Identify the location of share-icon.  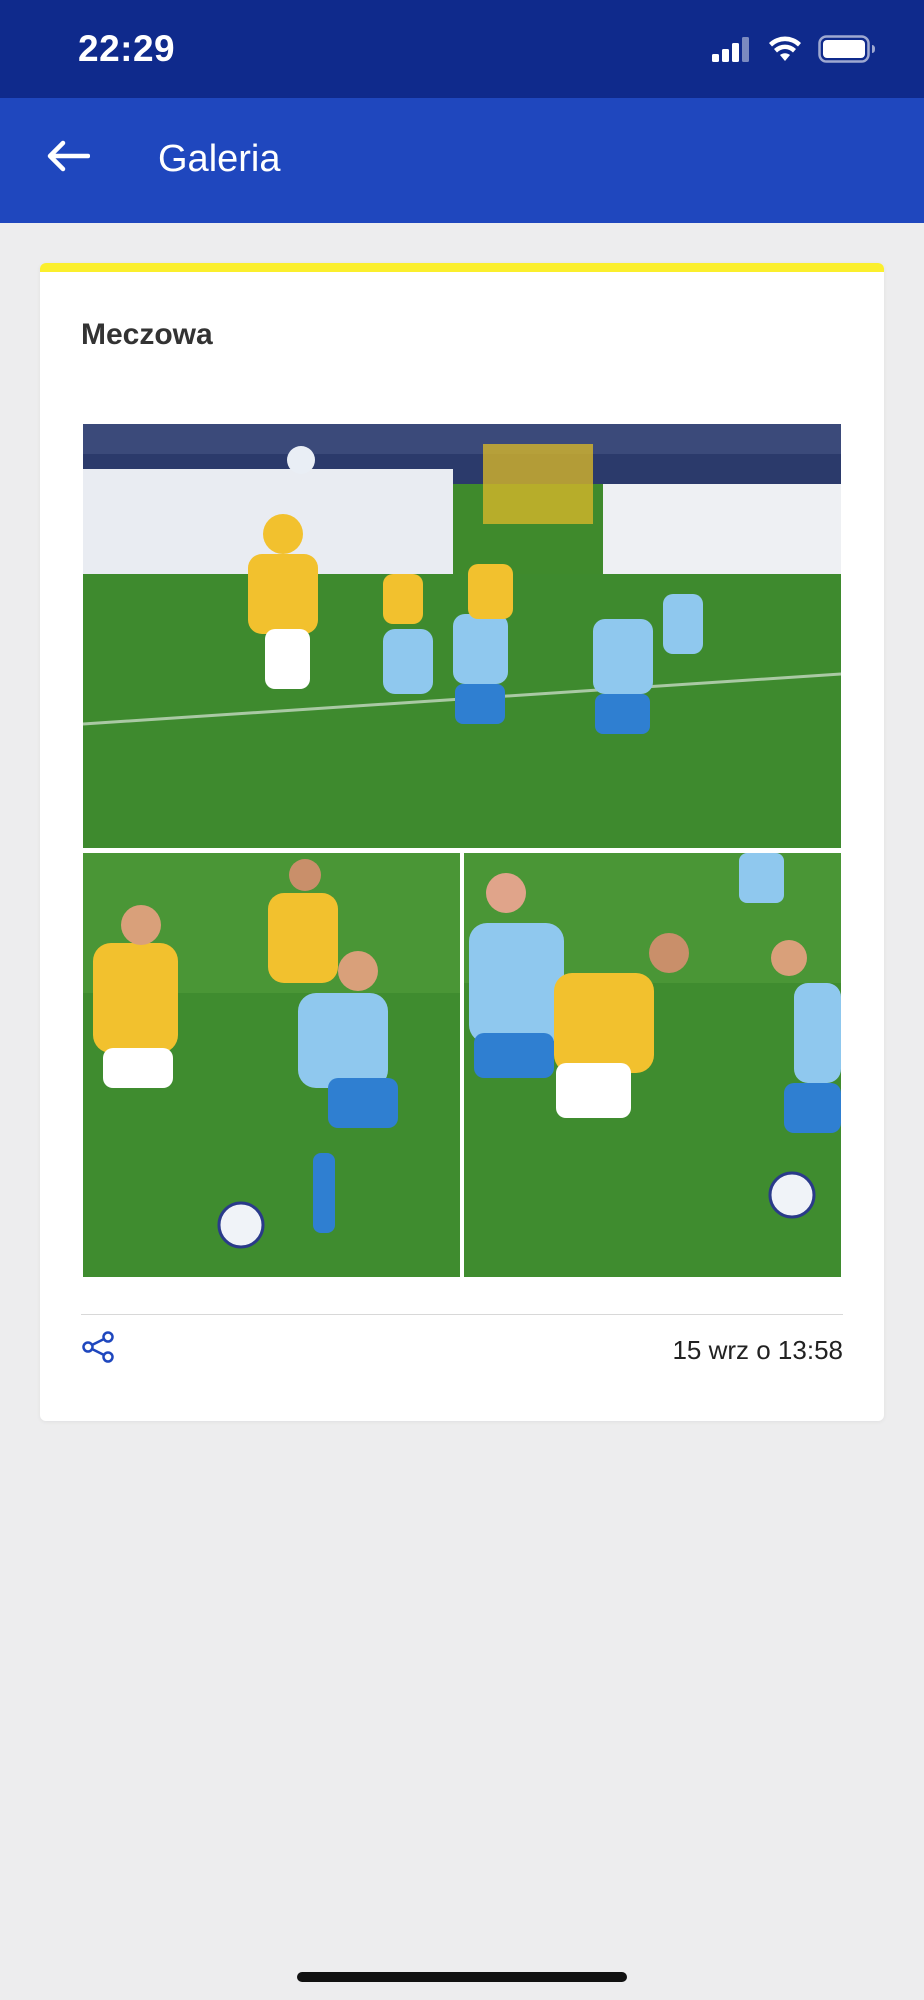
(98, 1349).